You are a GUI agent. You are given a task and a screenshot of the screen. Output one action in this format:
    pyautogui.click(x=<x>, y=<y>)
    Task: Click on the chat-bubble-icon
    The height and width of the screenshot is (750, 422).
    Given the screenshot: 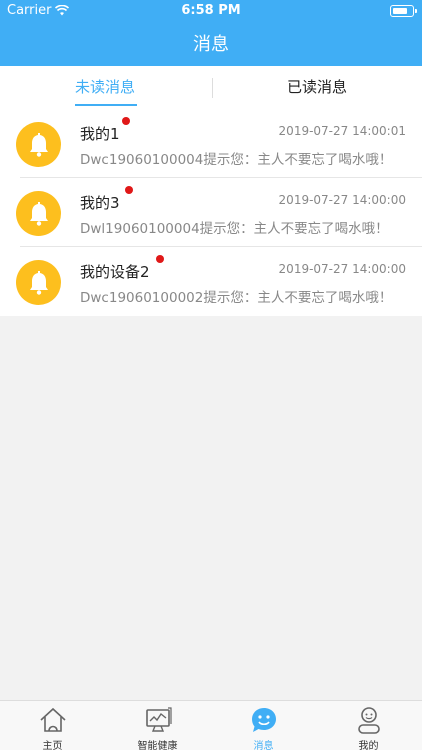 What is the action you would take?
    pyautogui.click(x=263, y=720)
    